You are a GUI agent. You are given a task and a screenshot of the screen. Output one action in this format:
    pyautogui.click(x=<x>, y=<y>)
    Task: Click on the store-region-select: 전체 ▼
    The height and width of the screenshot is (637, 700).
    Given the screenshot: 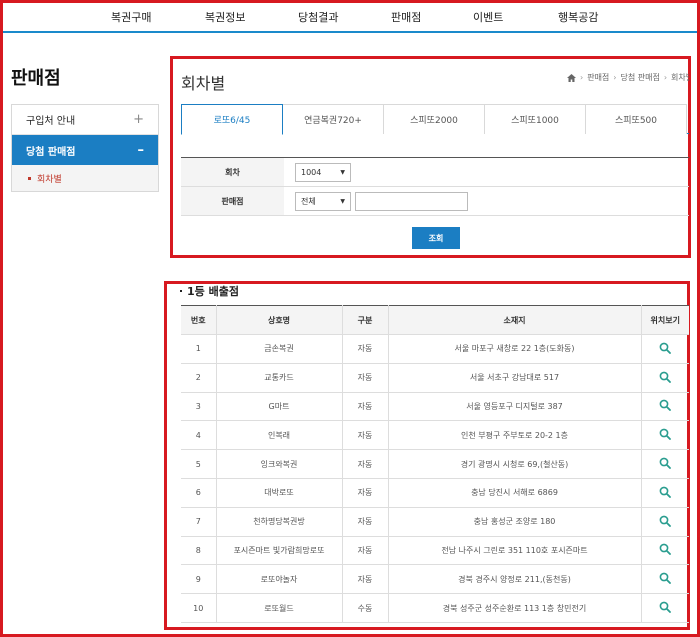 What is the action you would take?
    pyautogui.click(x=323, y=201)
    